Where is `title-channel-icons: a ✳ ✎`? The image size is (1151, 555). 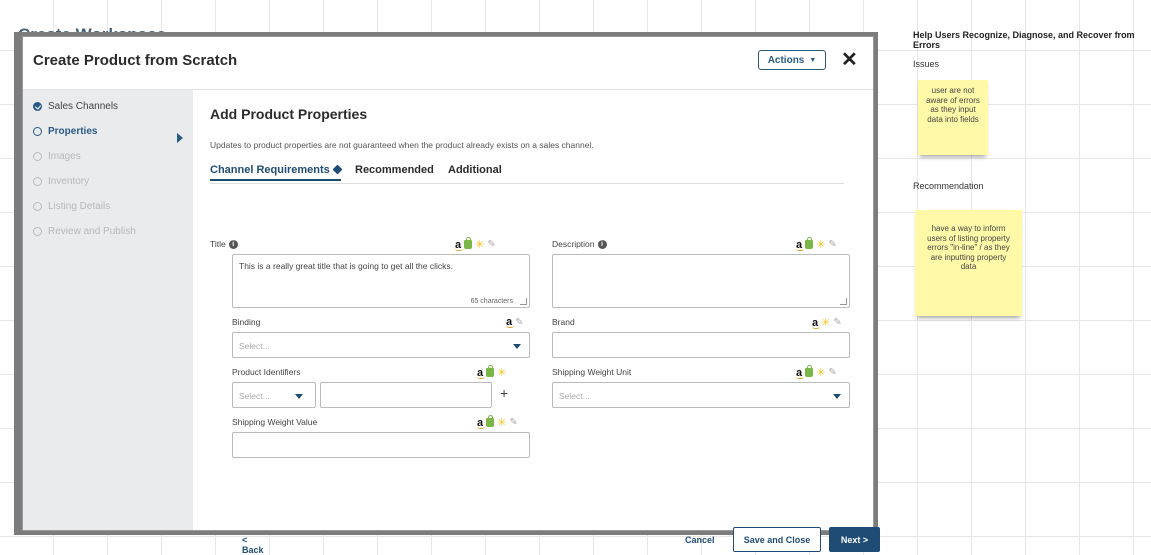
title-channel-icons: a ✳ ✎ is located at coordinates (475, 244).